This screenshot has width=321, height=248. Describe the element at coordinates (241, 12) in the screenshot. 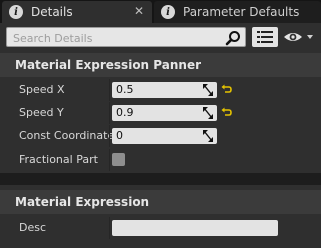

I see `tab-parameter-defaults-label: Parameter Defaults` at that location.